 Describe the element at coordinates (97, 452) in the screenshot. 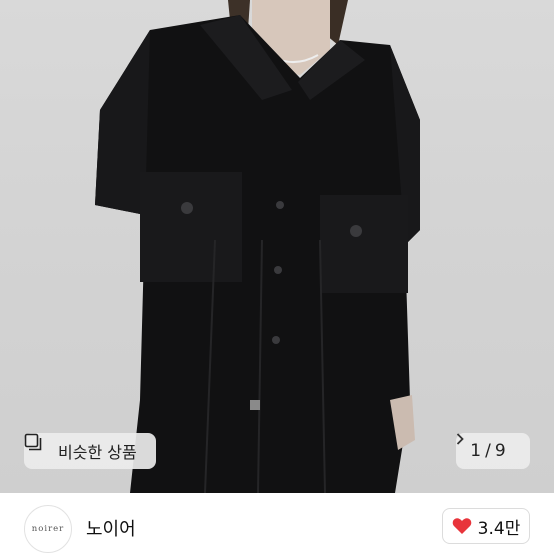

I see `similar-items-label: 비슷한 상품` at that location.